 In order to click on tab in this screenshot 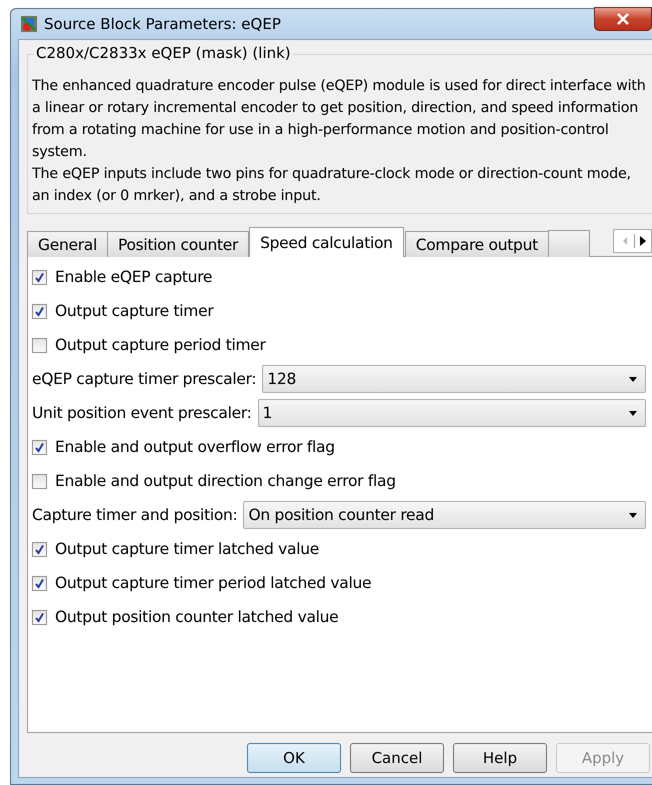, I will do `click(569, 243)`.